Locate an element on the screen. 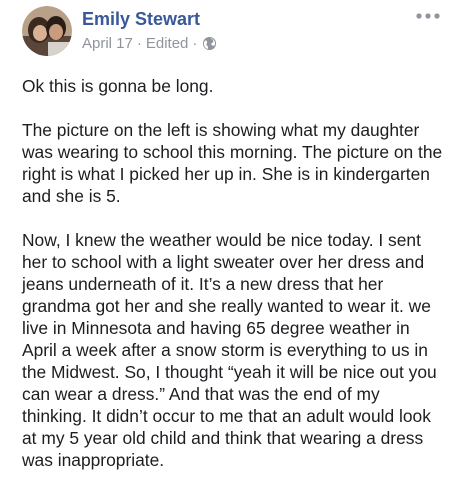 The height and width of the screenshot is (493, 460). post-paragraph: Ok this is gonna be long. is located at coordinates (118, 86).